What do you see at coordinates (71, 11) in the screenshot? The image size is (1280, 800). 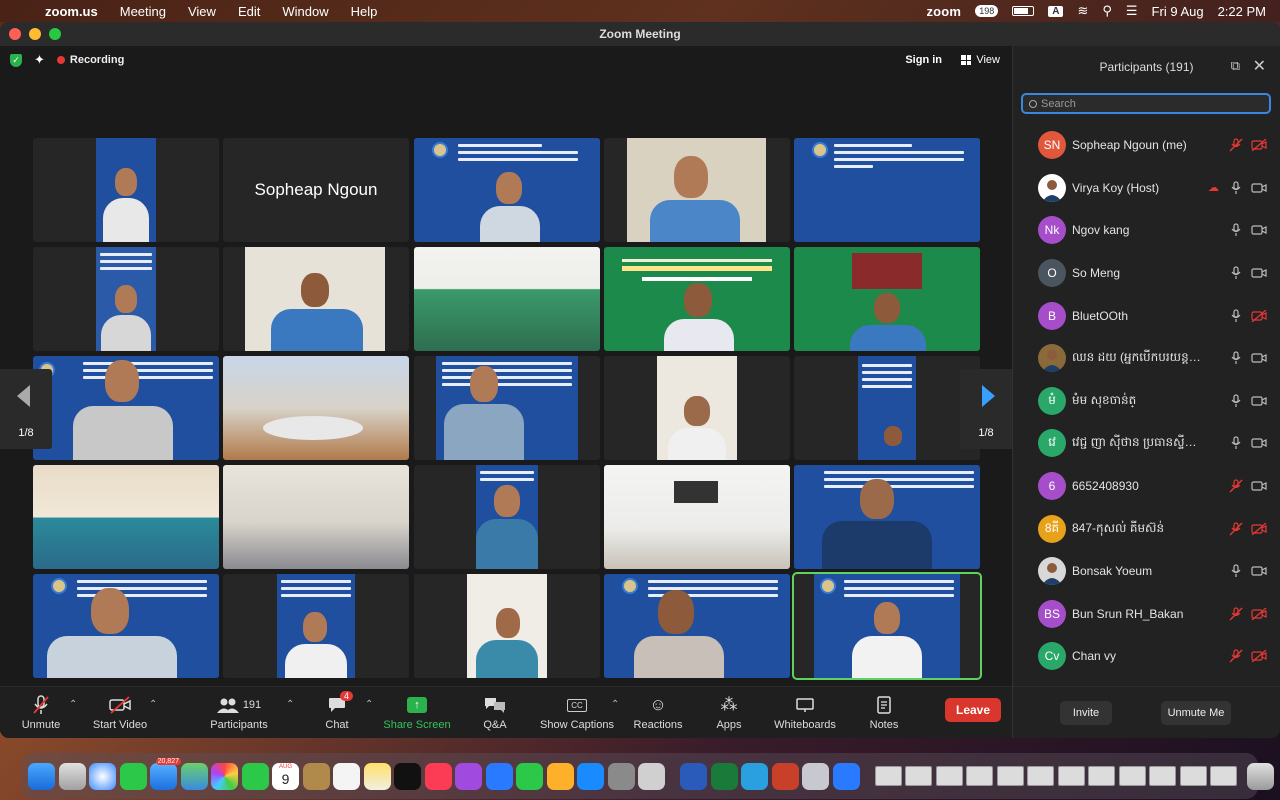 I see `menu-app-name: zoom.us` at bounding box center [71, 11].